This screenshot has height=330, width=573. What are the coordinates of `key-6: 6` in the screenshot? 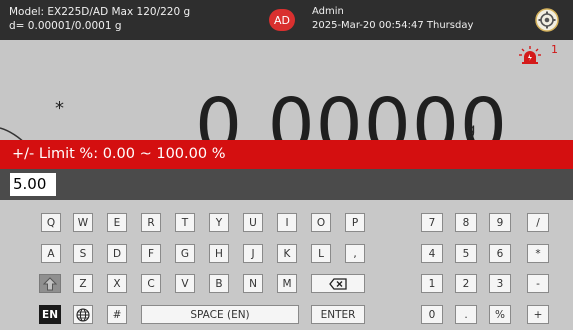 It's located at (500, 253).